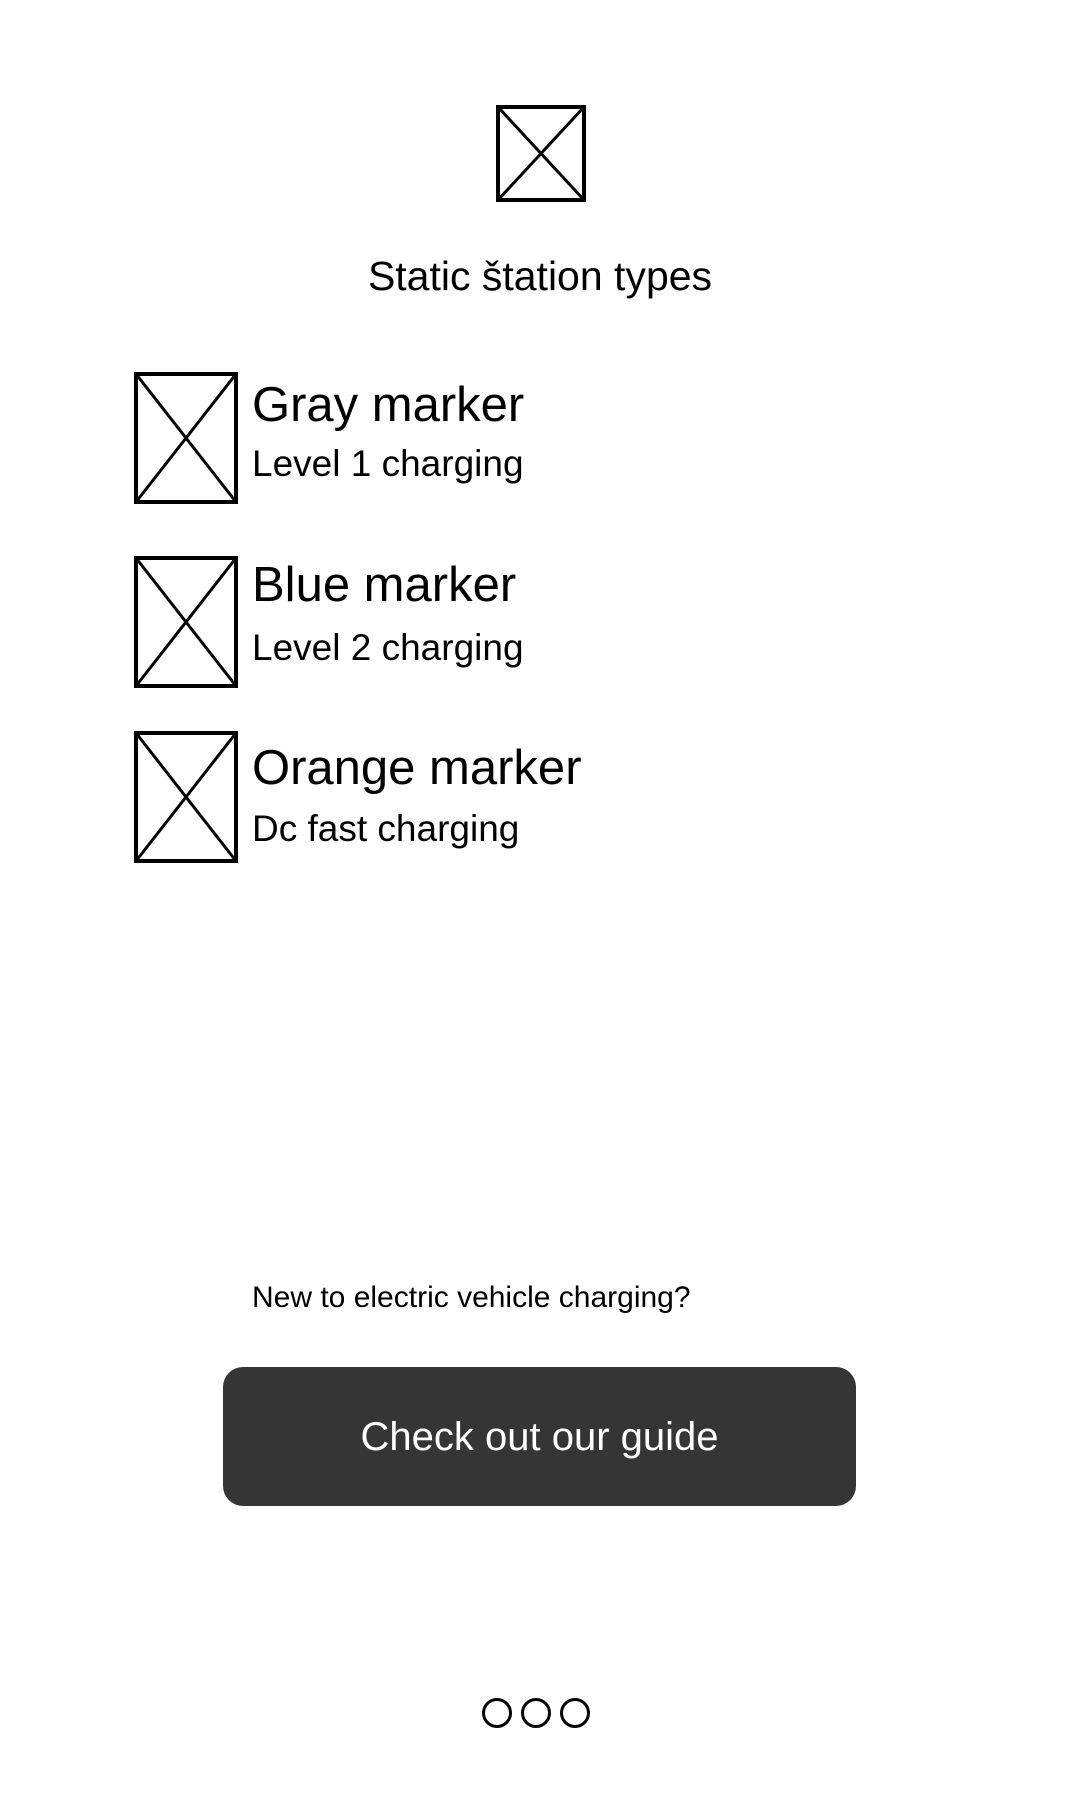 The width and height of the screenshot is (1080, 1800). What do you see at coordinates (417, 768) in the screenshot?
I see `marker-title: Orange marker` at bounding box center [417, 768].